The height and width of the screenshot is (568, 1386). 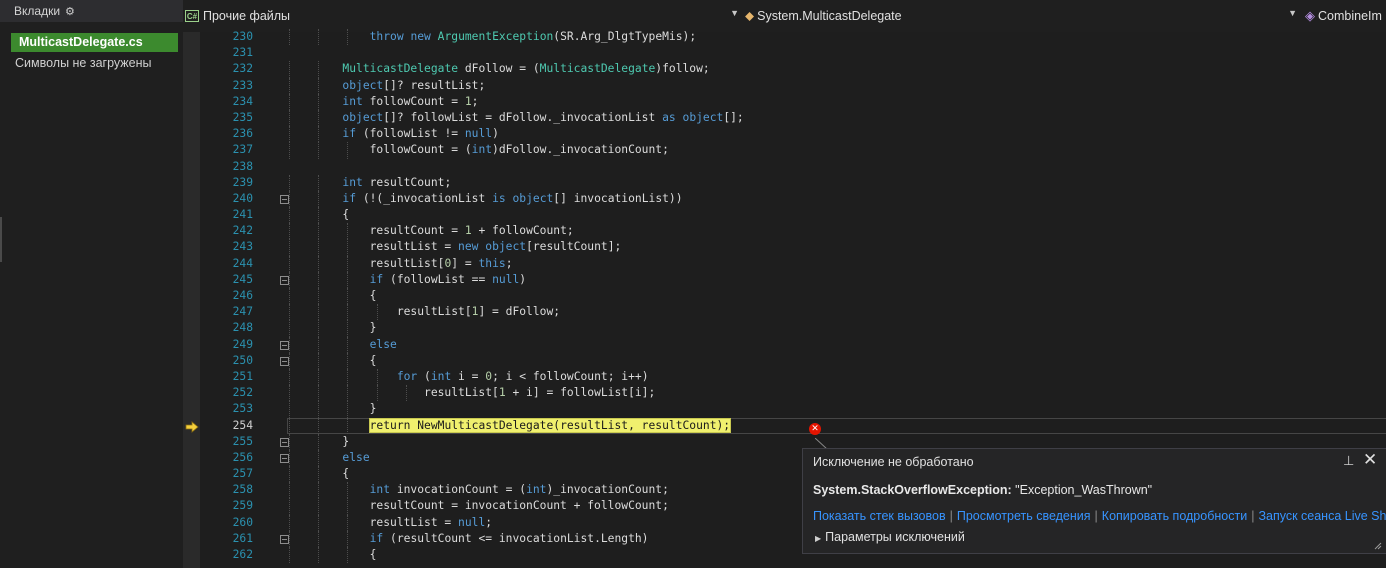 What do you see at coordinates (242, 506) in the screenshot?
I see `line-number: 259` at bounding box center [242, 506].